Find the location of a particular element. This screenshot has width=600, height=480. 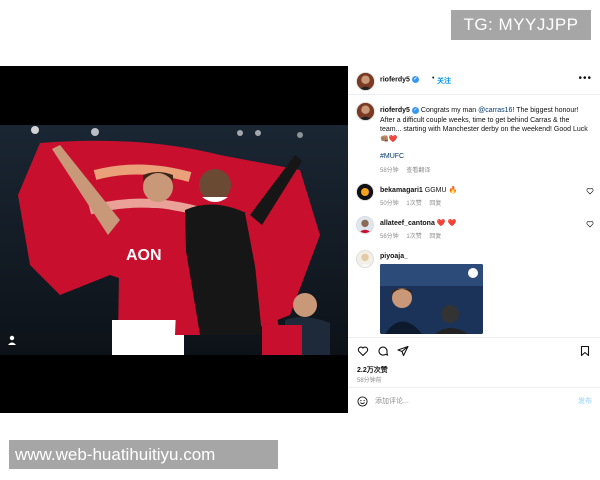

post-comment-button: 发布 is located at coordinates (585, 401).